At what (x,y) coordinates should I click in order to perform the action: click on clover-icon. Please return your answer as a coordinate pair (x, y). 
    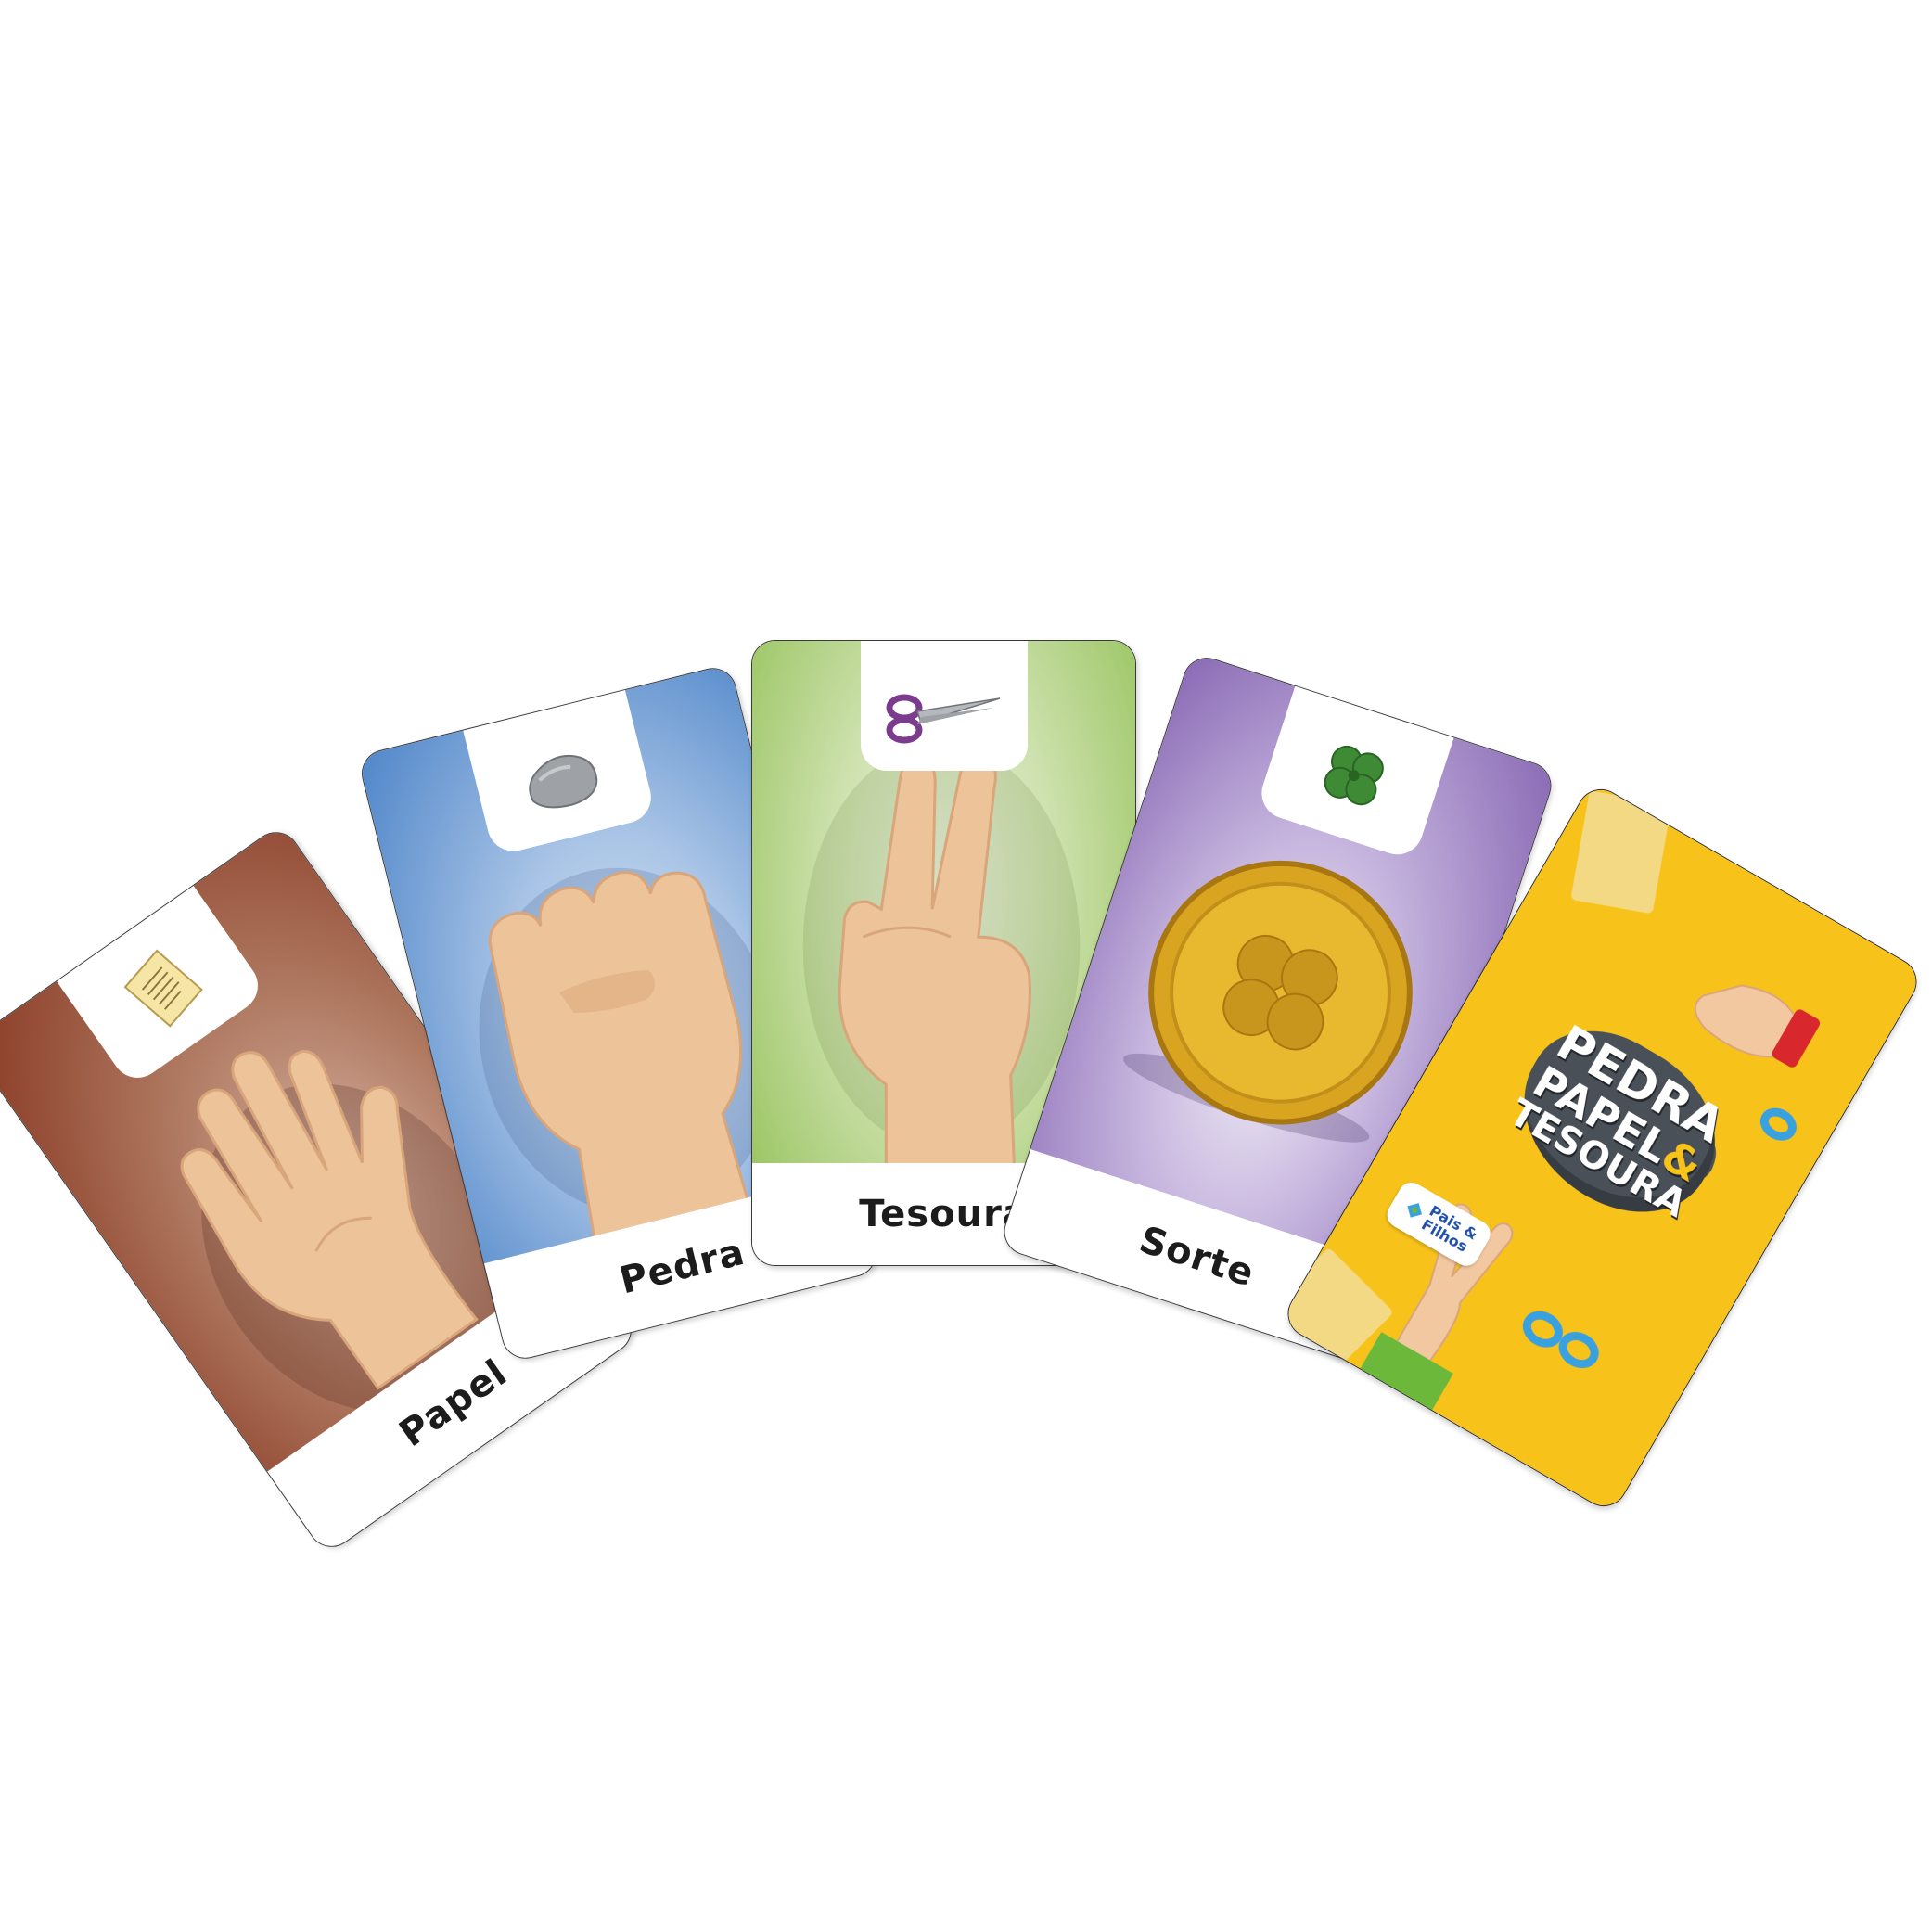
    Looking at the image, I should click on (1354, 775).